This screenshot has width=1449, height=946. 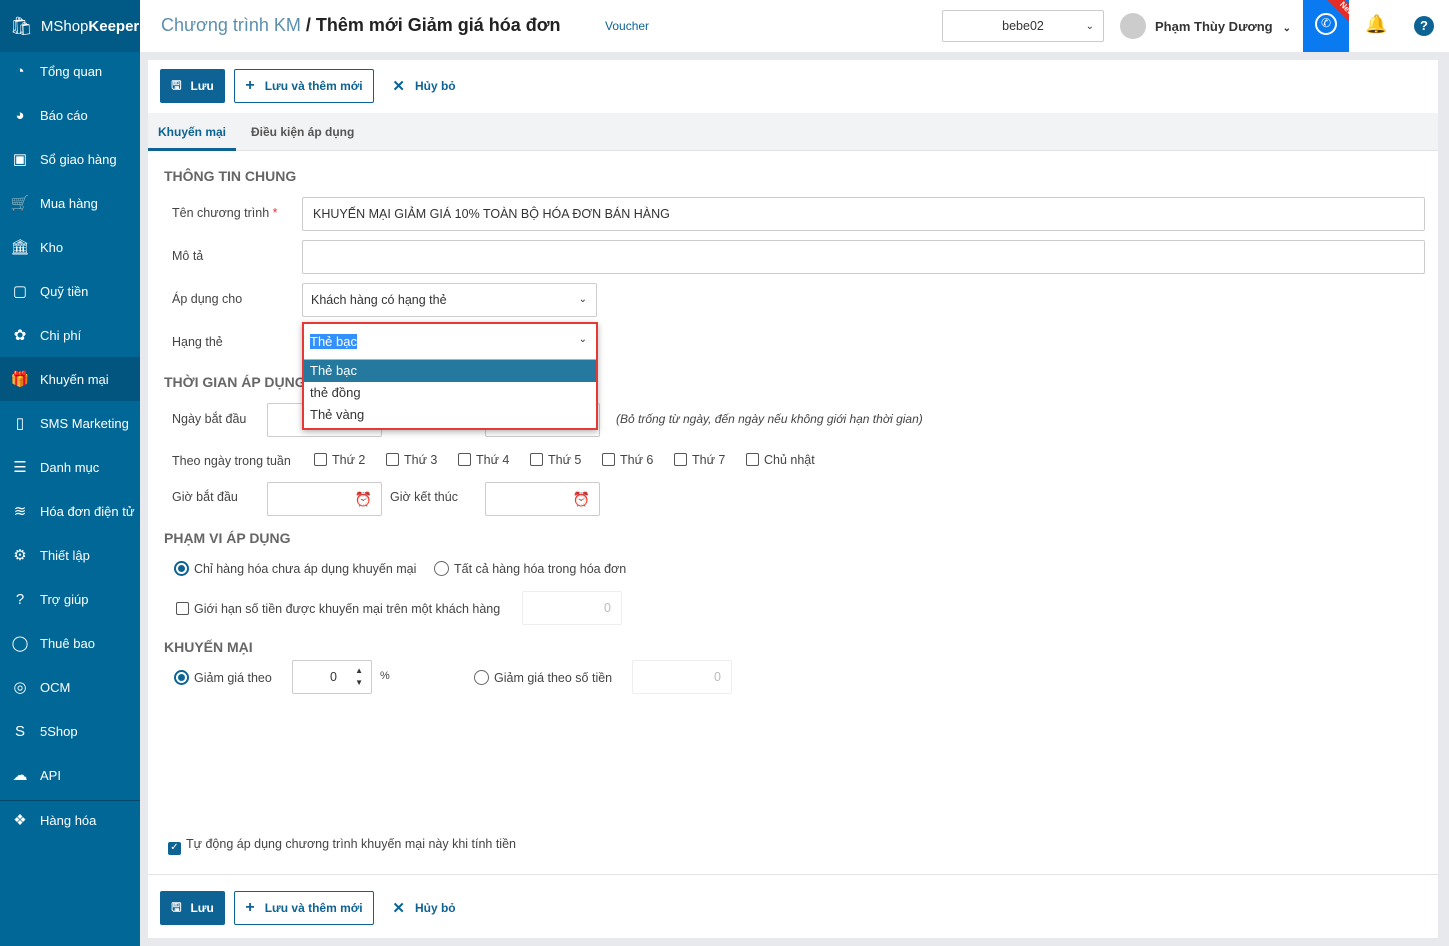 What do you see at coordinates (324, 499) in the screenshot?
I see `start-time-input: ⏰` at bounding box center [324, 499].